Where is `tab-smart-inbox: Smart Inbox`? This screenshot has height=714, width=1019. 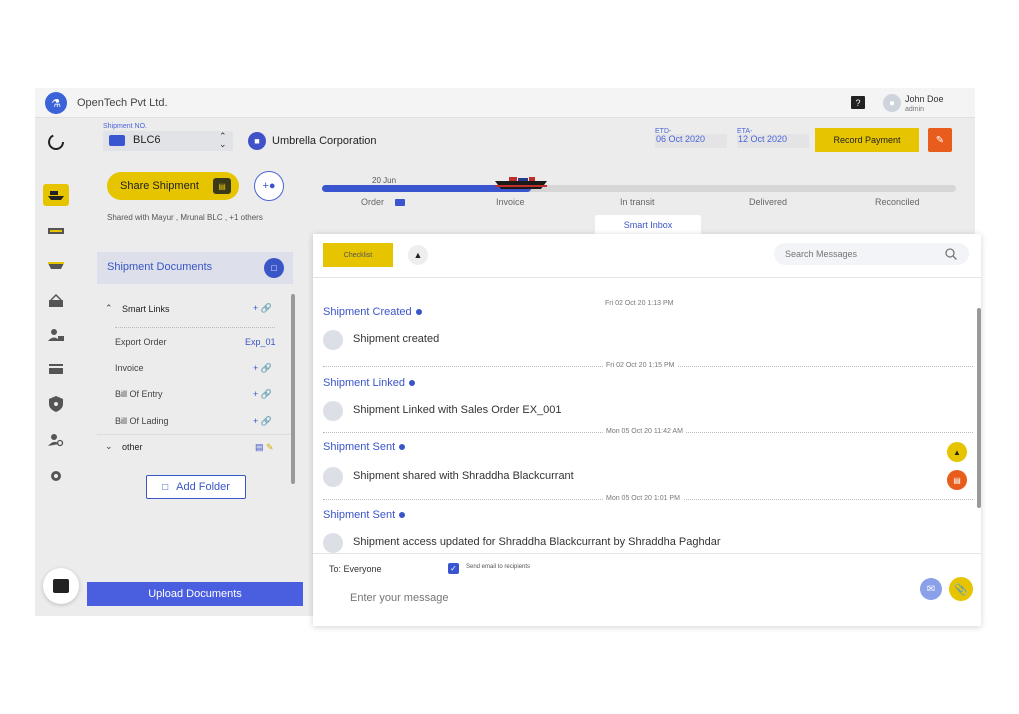 tab-smart-inbox: Smart Inbox is located at coordinates (648, 225).